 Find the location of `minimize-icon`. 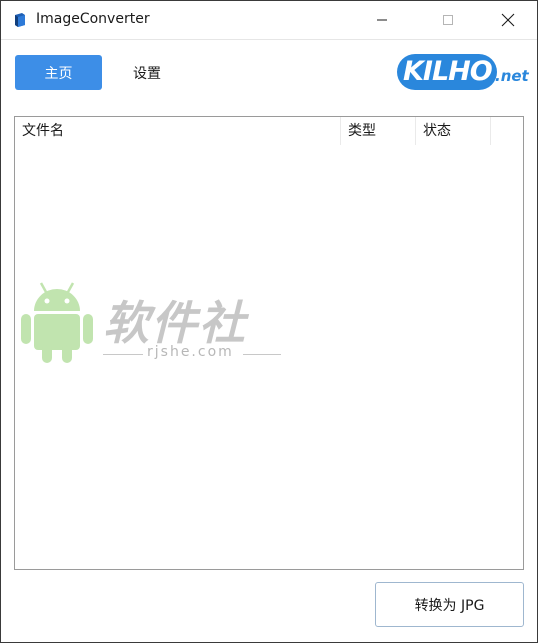

minimize-icon is located at coordinates (382, 20).